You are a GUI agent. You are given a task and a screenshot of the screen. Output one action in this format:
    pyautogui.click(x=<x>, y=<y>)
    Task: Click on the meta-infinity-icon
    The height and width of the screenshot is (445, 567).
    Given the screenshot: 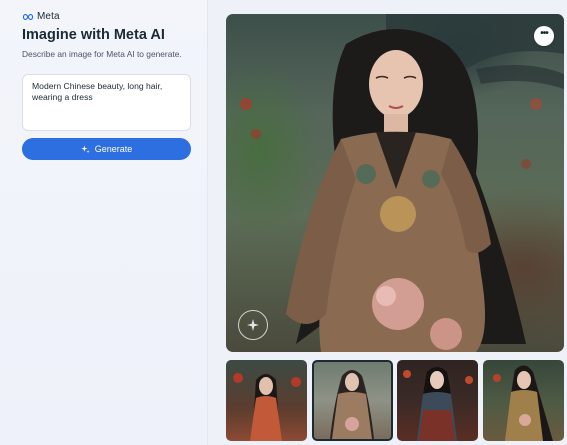 What is the action you would take?
    pyautogui.click(x=28, y=16)
    